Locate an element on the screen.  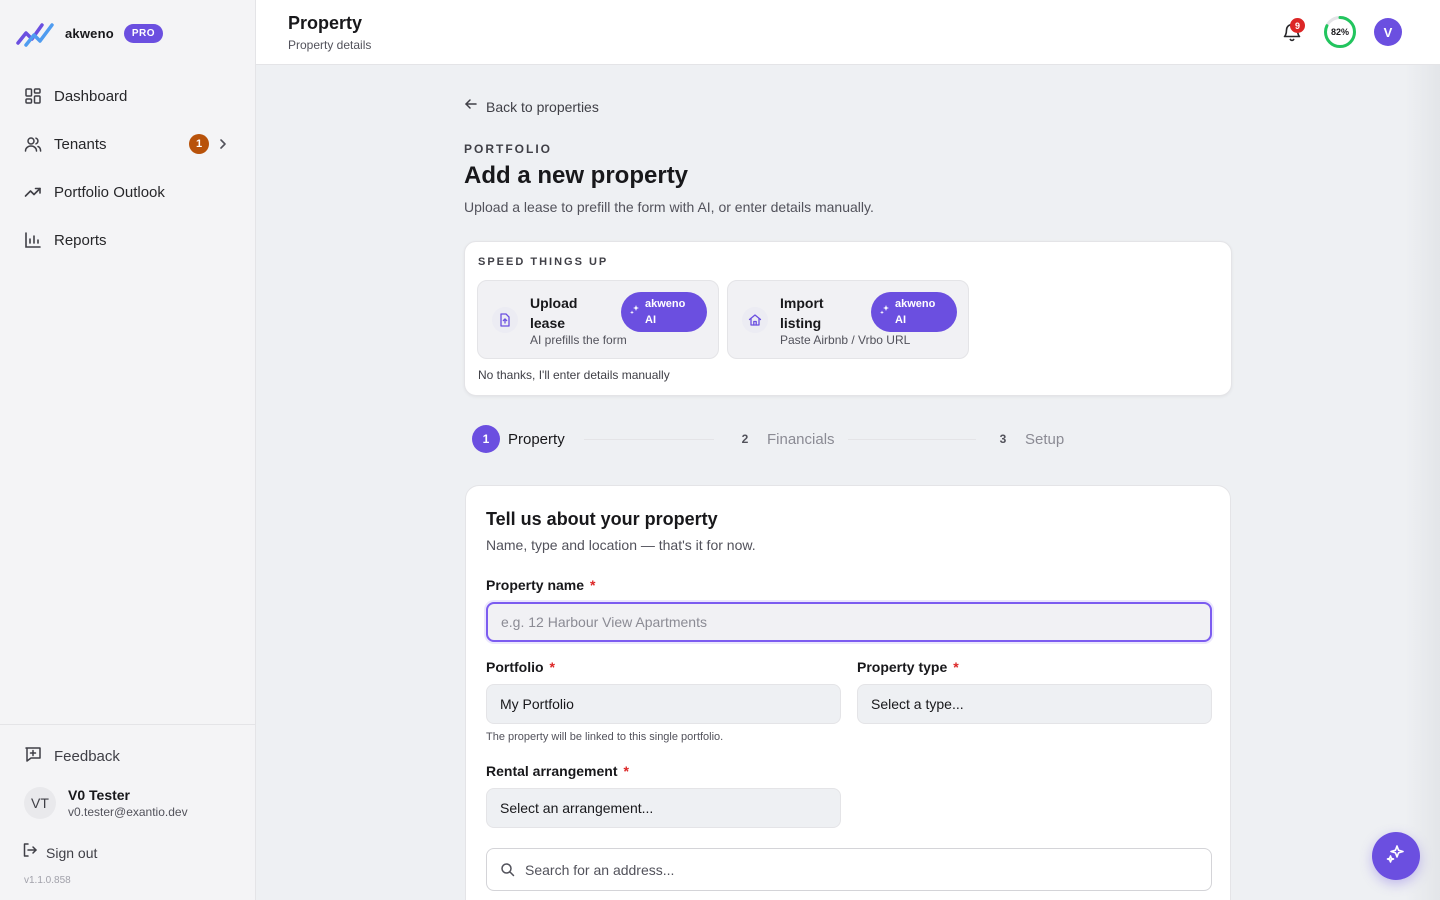
chevron-right-icon is located at coordinates (223, 144).